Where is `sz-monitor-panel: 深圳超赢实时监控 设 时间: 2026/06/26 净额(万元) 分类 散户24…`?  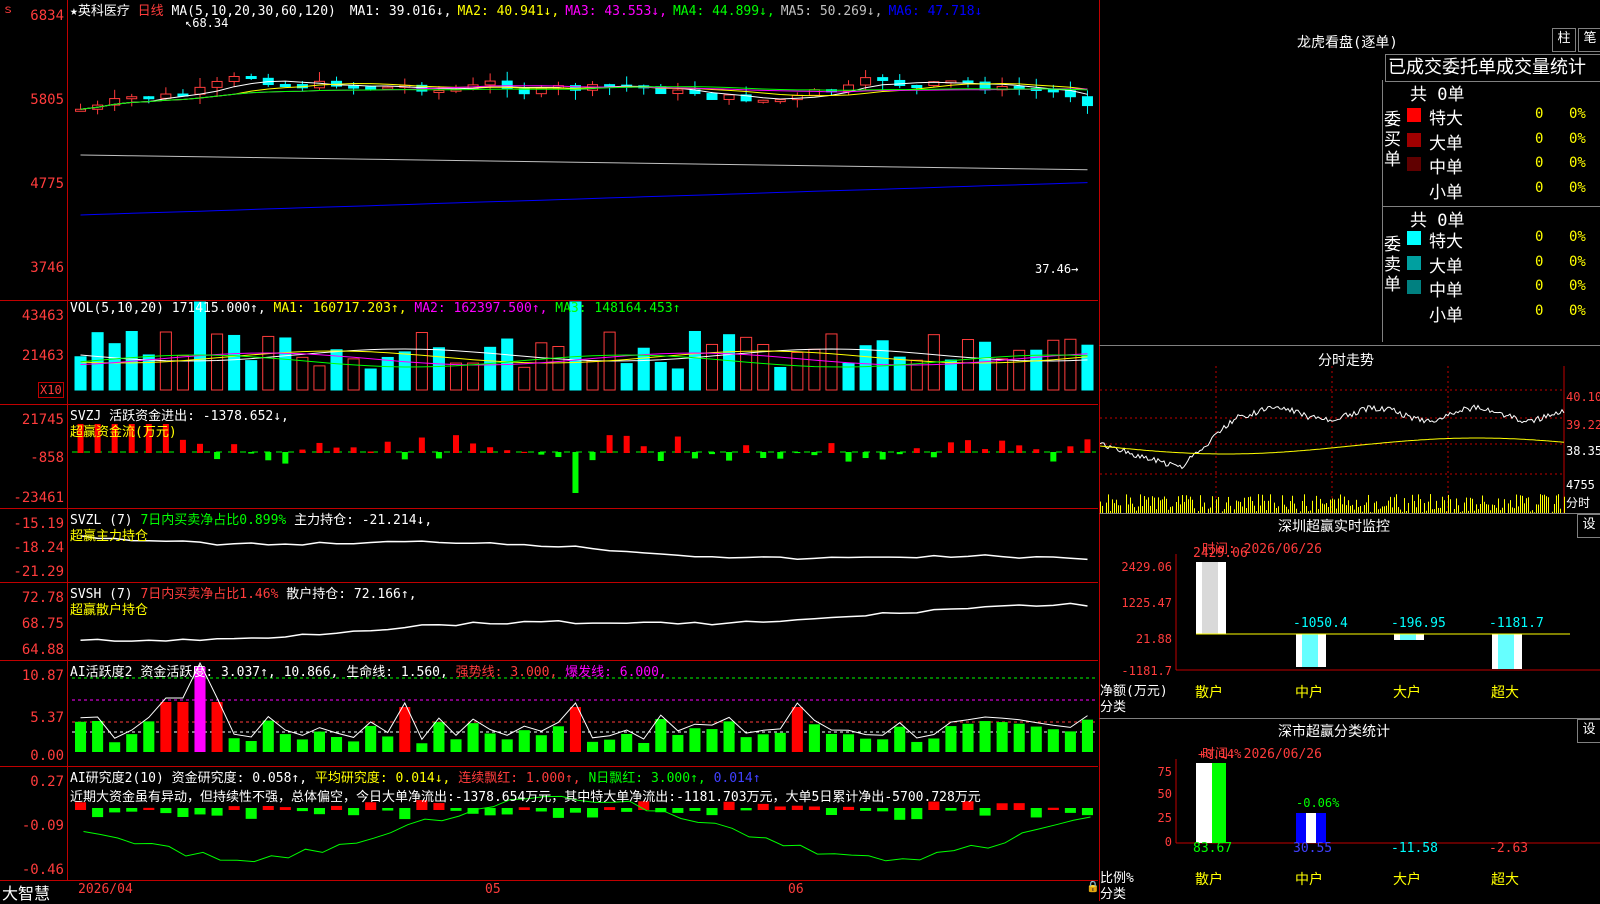
sz-monitor-panel: 深圳超赢实时监控 设 时间: 2026/06/26 净额(万元) 分类 散户24… is located at coordinates (1349, 616).